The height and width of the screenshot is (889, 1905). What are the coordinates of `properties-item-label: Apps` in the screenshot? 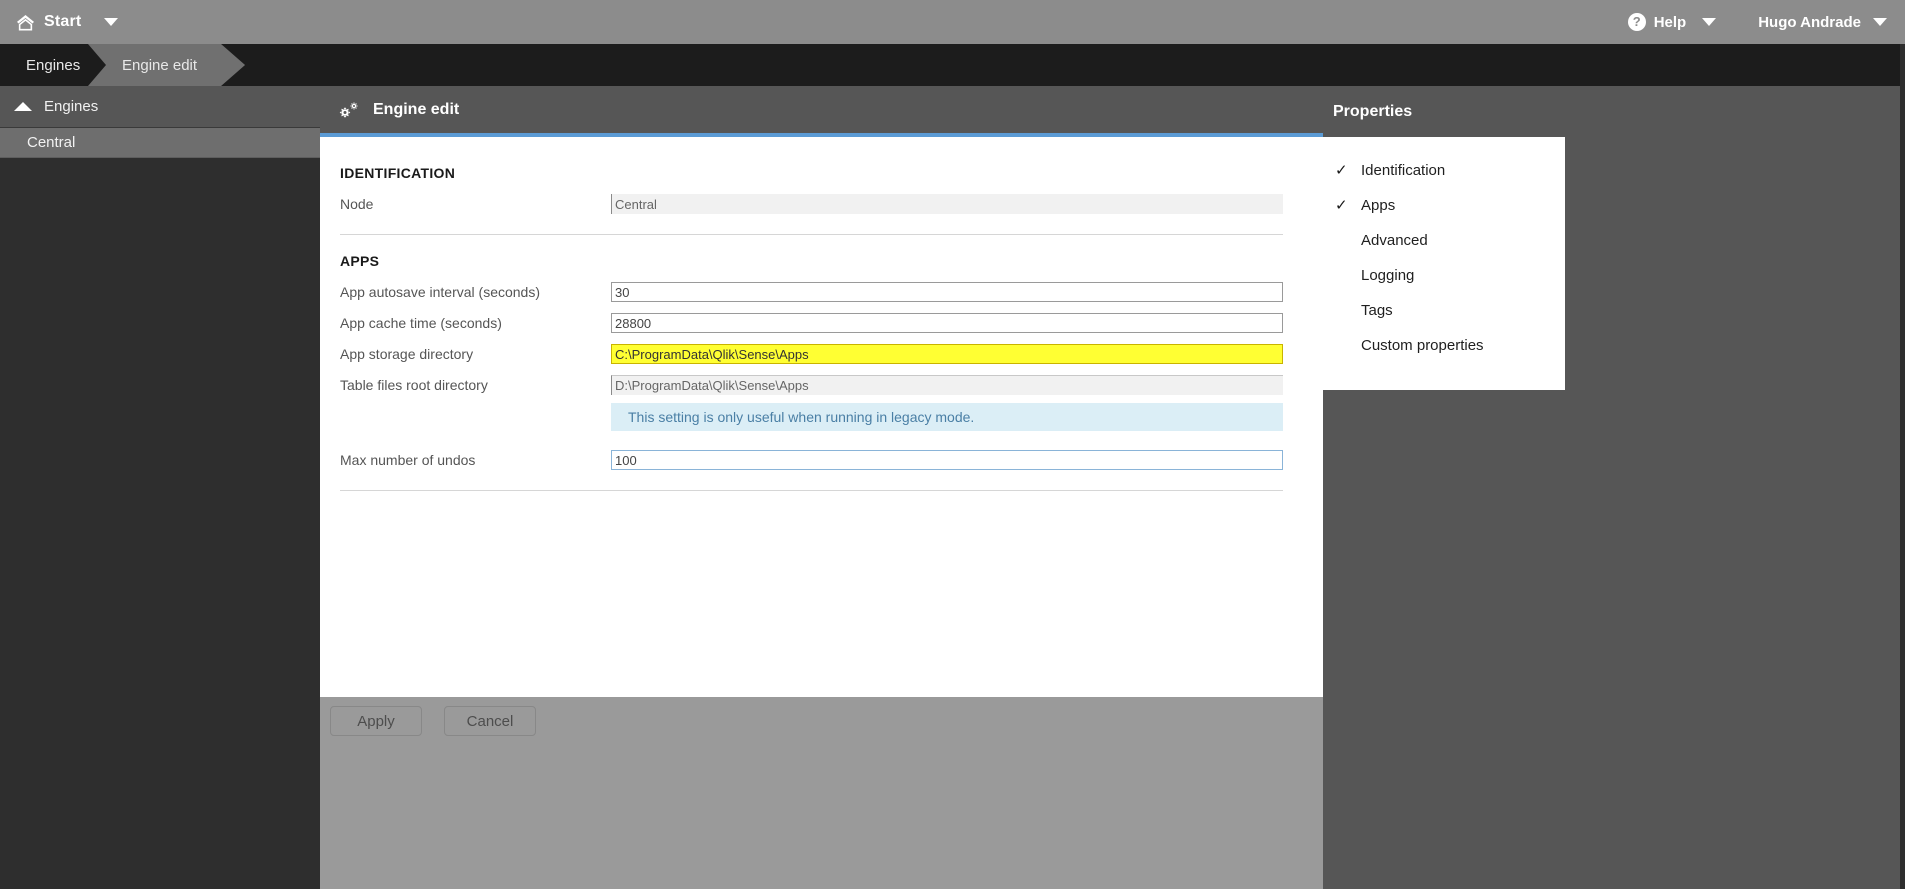 It's located at (1378, 205).